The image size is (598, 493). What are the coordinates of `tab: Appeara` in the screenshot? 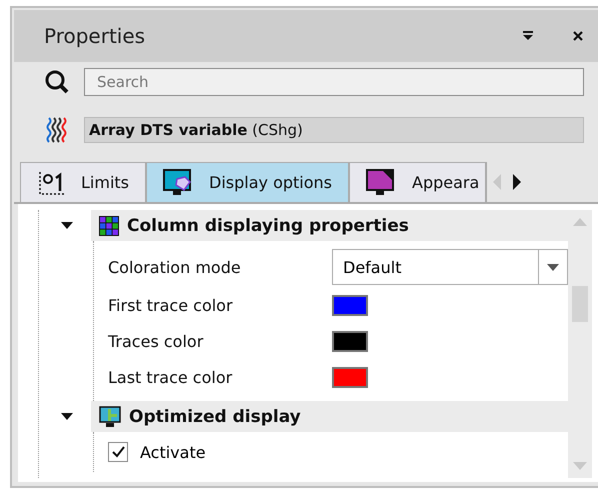 It's located at (417, 182).